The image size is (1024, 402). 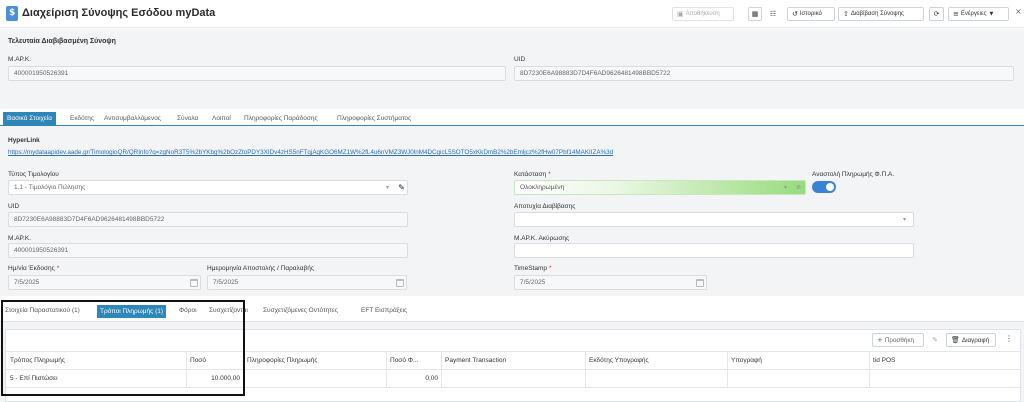 I want to click on column-header-amount: Ποσό, so click(x=215, y=360).